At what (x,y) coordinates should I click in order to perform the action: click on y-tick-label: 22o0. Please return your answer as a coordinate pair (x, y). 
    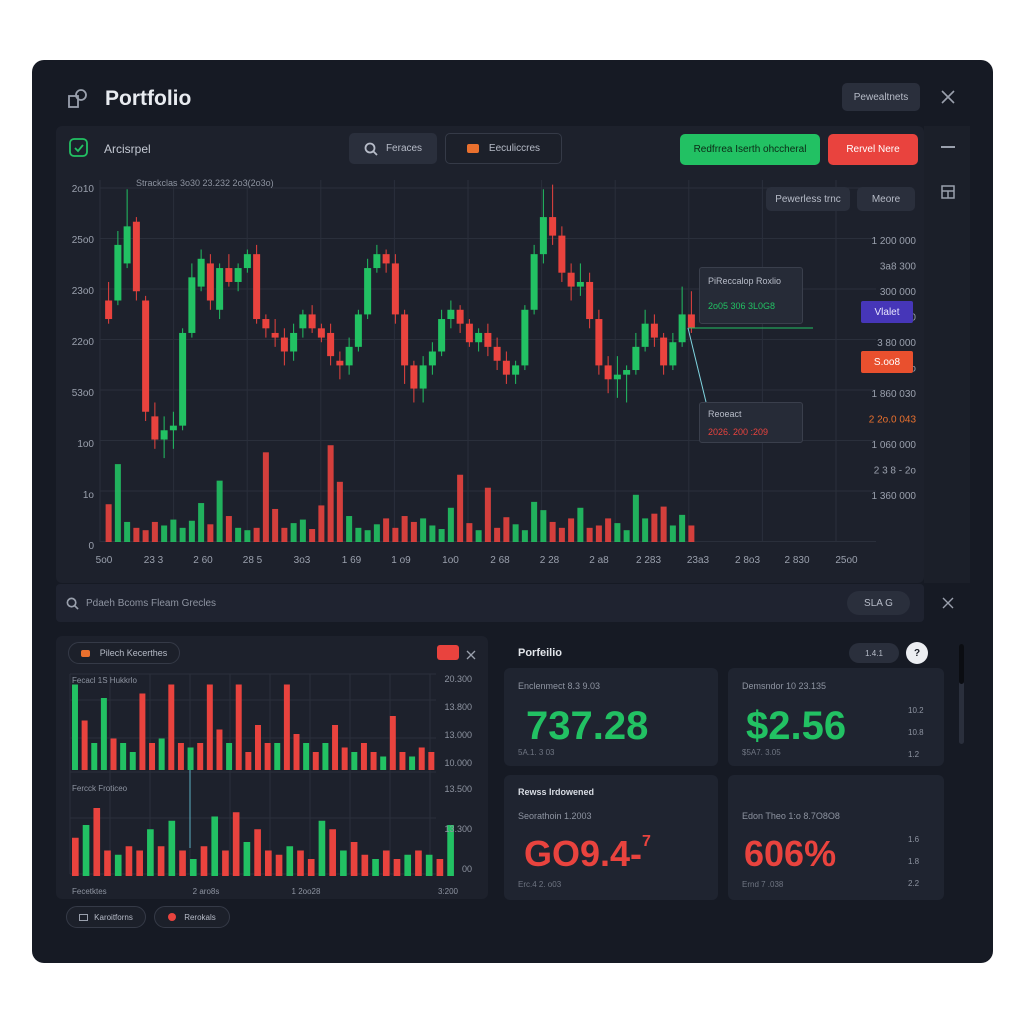
    Looking at the image, I should click on (83, 342).